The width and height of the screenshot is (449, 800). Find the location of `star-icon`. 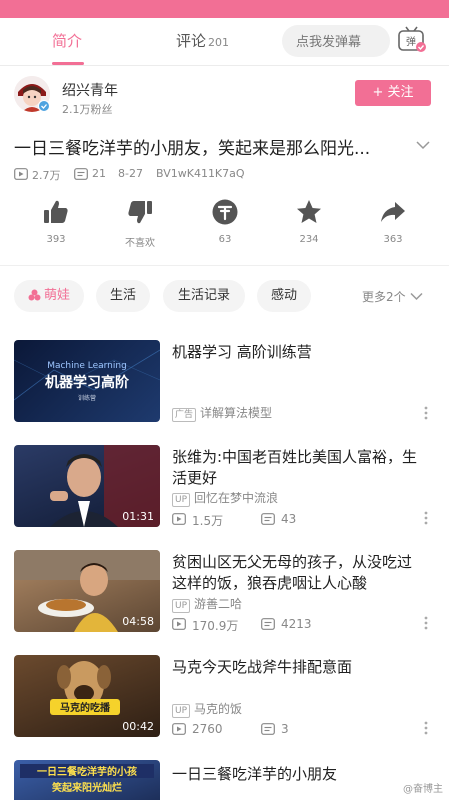

star-icon is located at coordinates (309, 211).